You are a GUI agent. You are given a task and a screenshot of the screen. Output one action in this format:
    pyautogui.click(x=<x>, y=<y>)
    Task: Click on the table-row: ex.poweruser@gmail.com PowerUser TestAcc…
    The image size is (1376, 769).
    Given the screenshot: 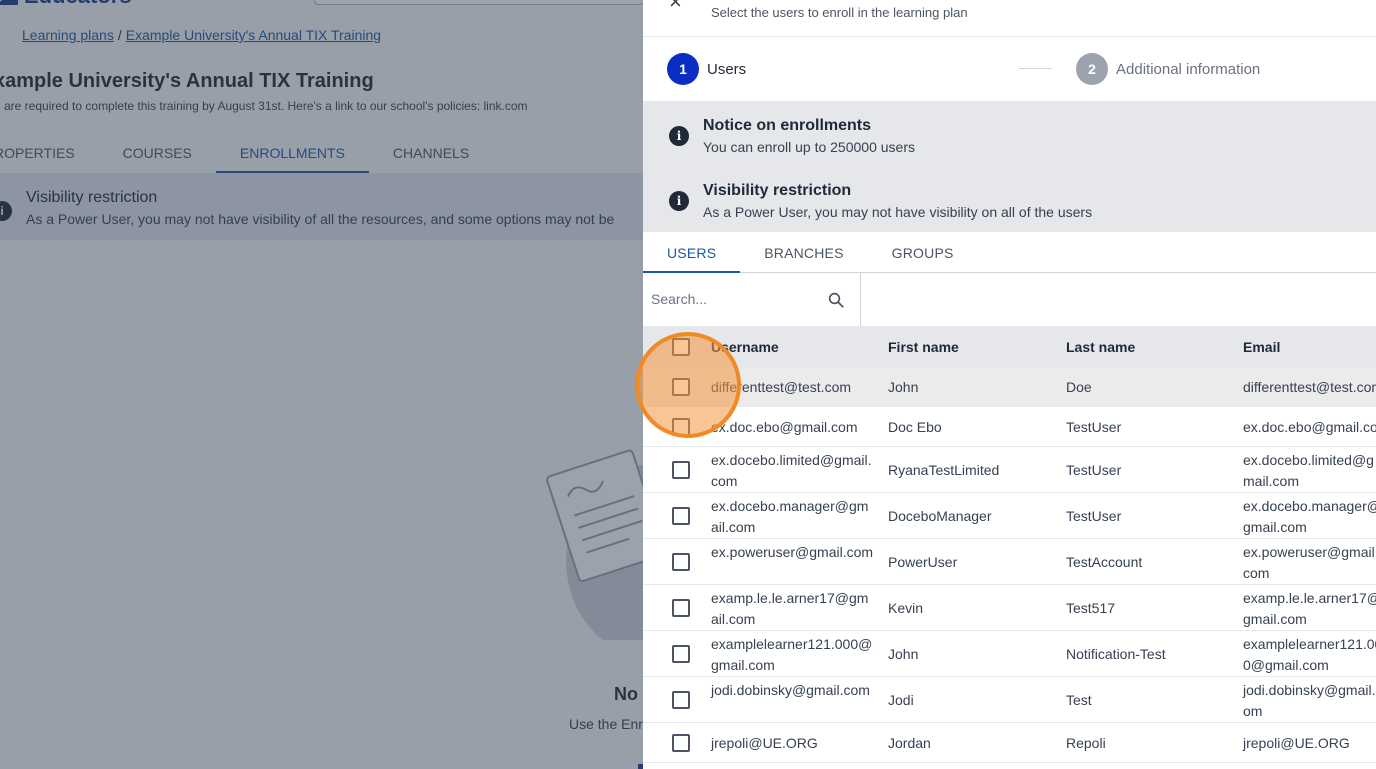 What is the action you would take?
    pyautogui.click(x=1009, y=562)
    